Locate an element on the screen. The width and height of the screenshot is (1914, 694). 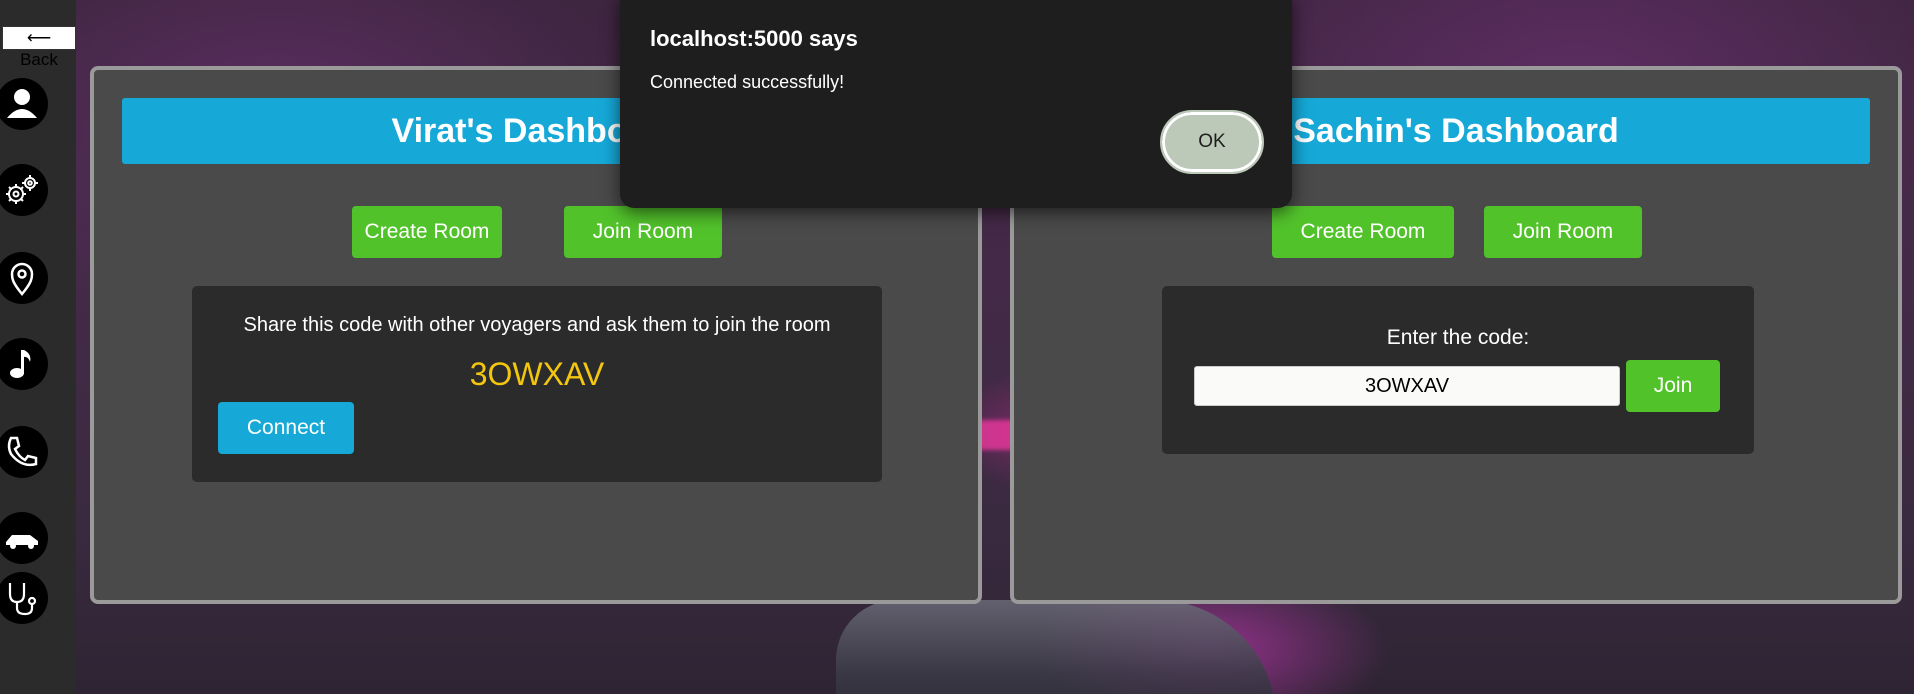
connect-button: Connect is located at coordinates (286, 428).